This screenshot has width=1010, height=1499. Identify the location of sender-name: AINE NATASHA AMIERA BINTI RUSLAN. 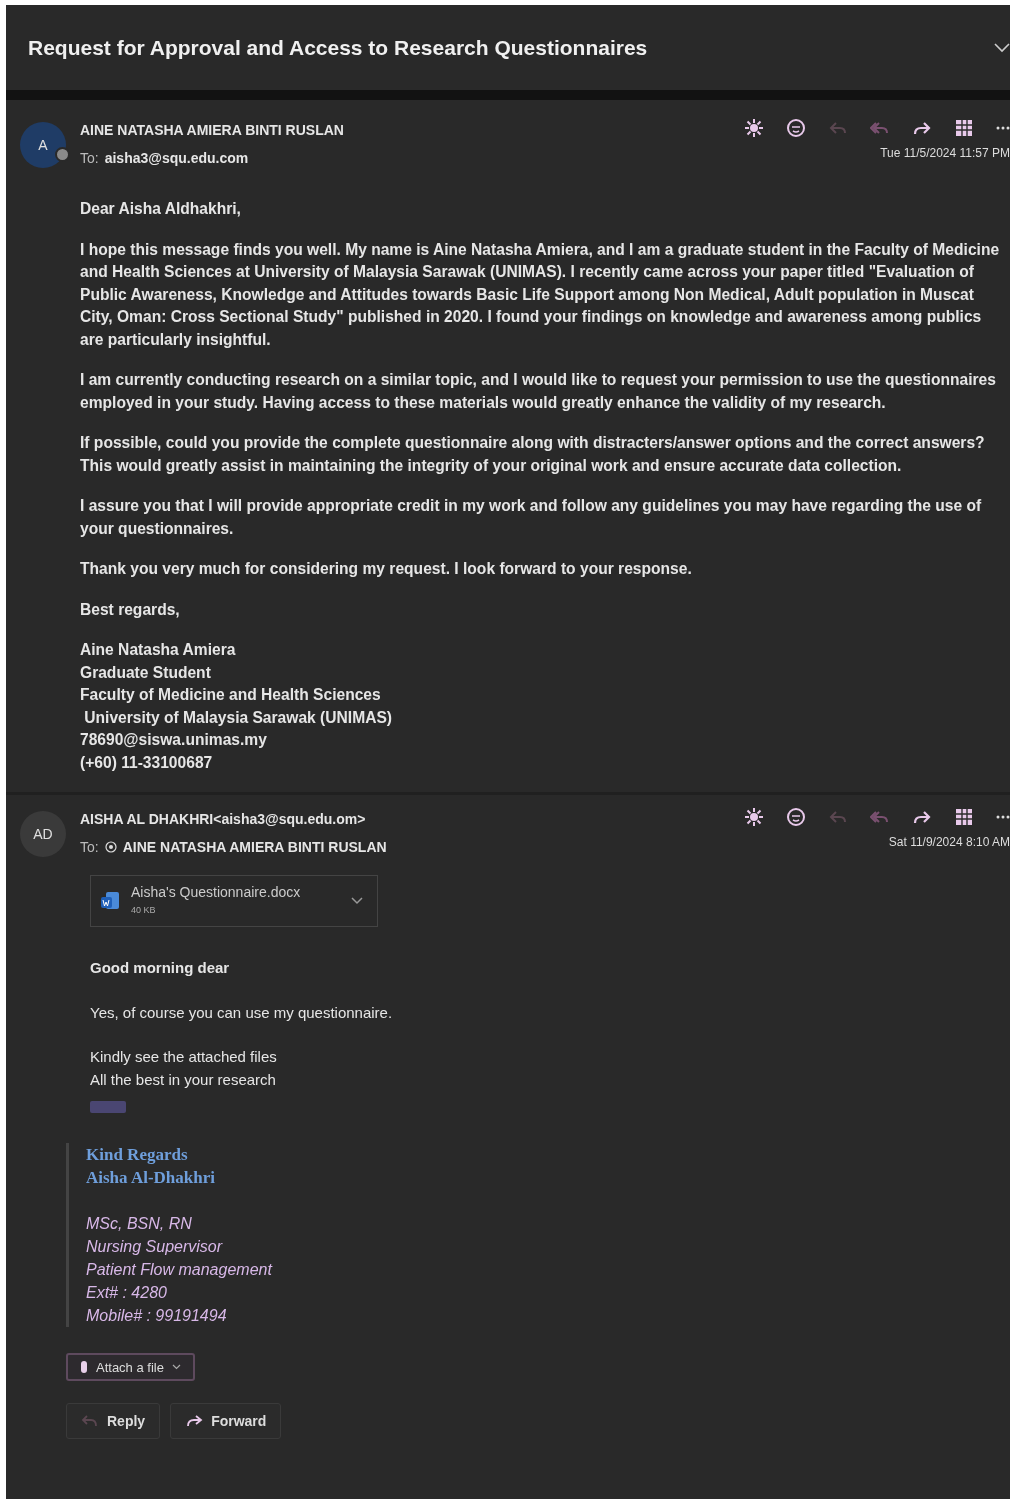
(212, 130).